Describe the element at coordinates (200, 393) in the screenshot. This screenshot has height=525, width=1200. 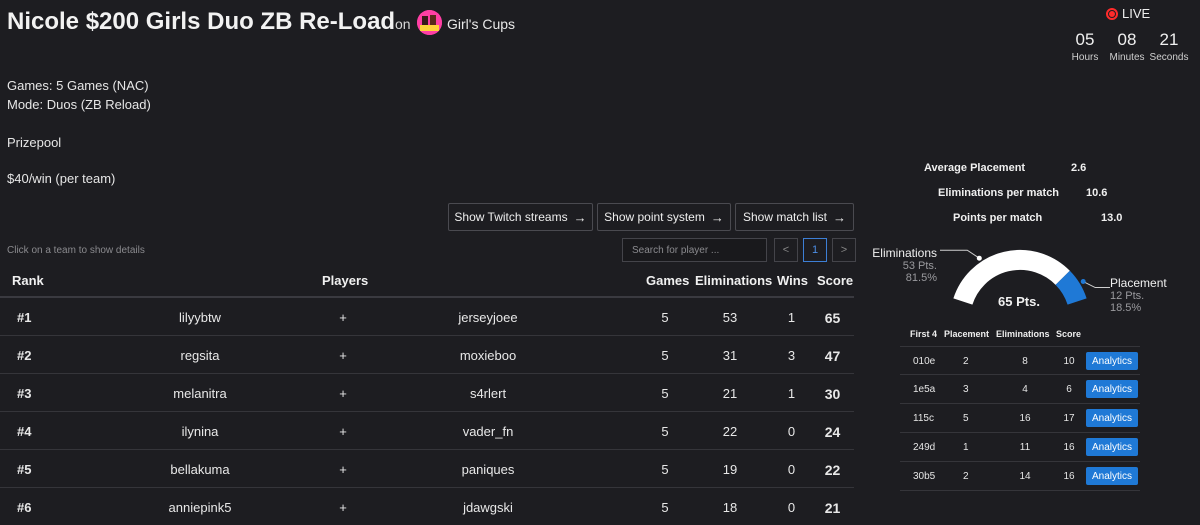
I see `row-player1: melanitra` at that location.